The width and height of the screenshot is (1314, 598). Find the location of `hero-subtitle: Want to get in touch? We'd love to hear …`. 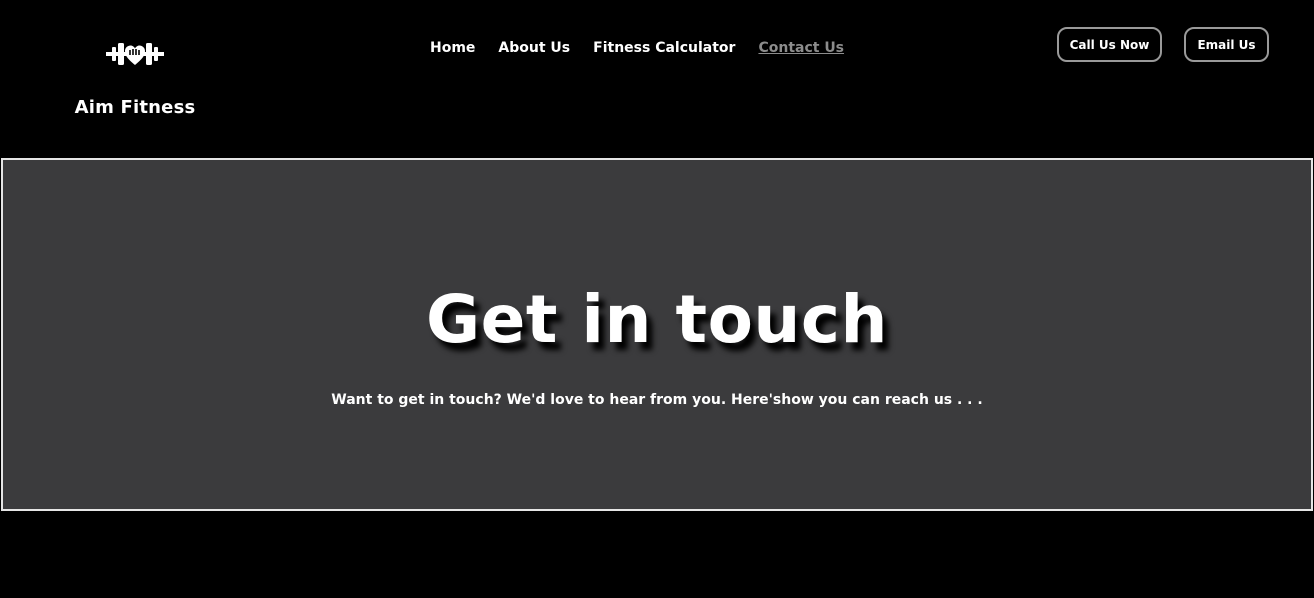

hero-subtitle: Want to get in touch? We'd love to hear … is located at coordinates (657, 400).